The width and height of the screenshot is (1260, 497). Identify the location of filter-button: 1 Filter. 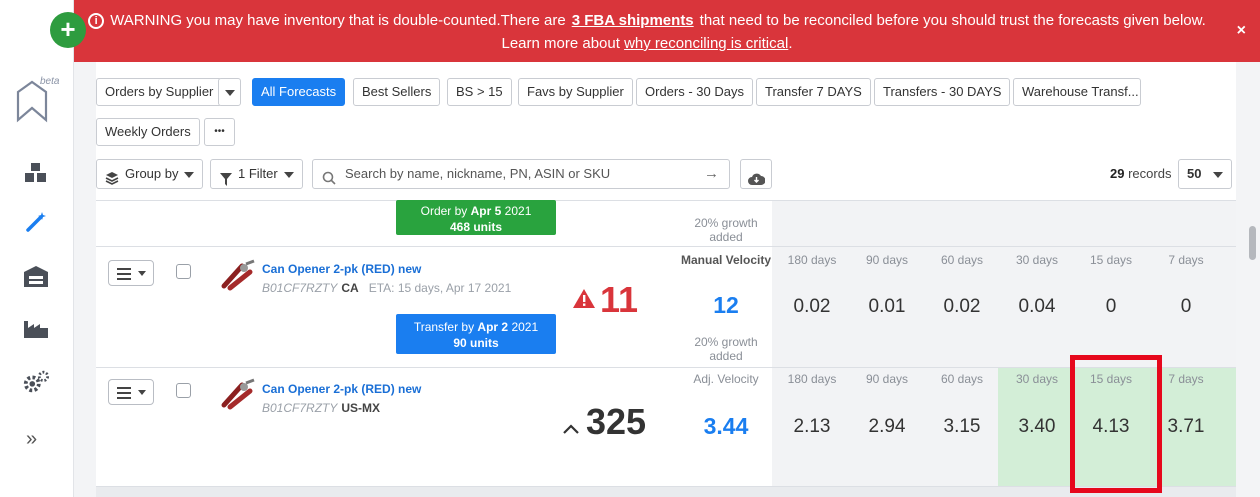
(256, 174).